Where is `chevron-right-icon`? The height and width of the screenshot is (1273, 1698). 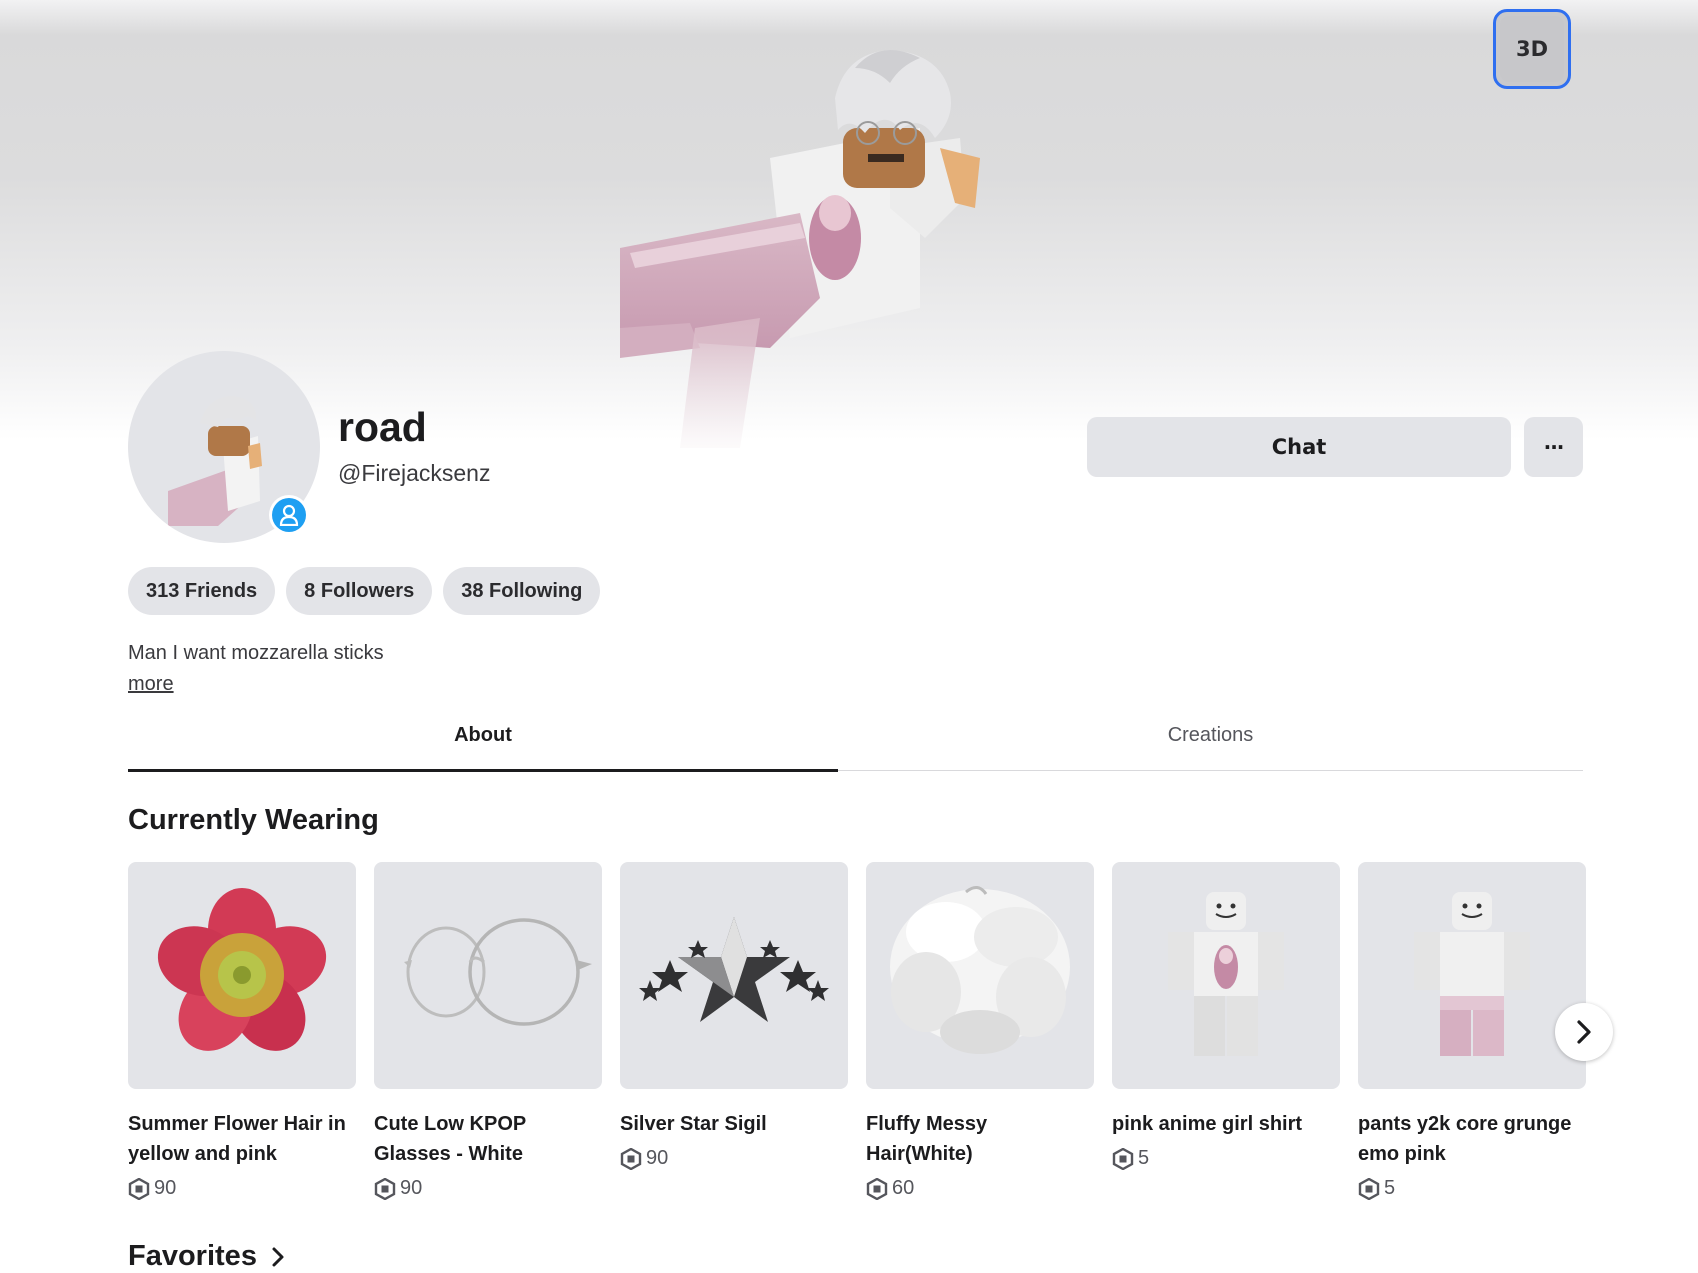 chevron-right-icon is located at coordinates (1584, 1032).